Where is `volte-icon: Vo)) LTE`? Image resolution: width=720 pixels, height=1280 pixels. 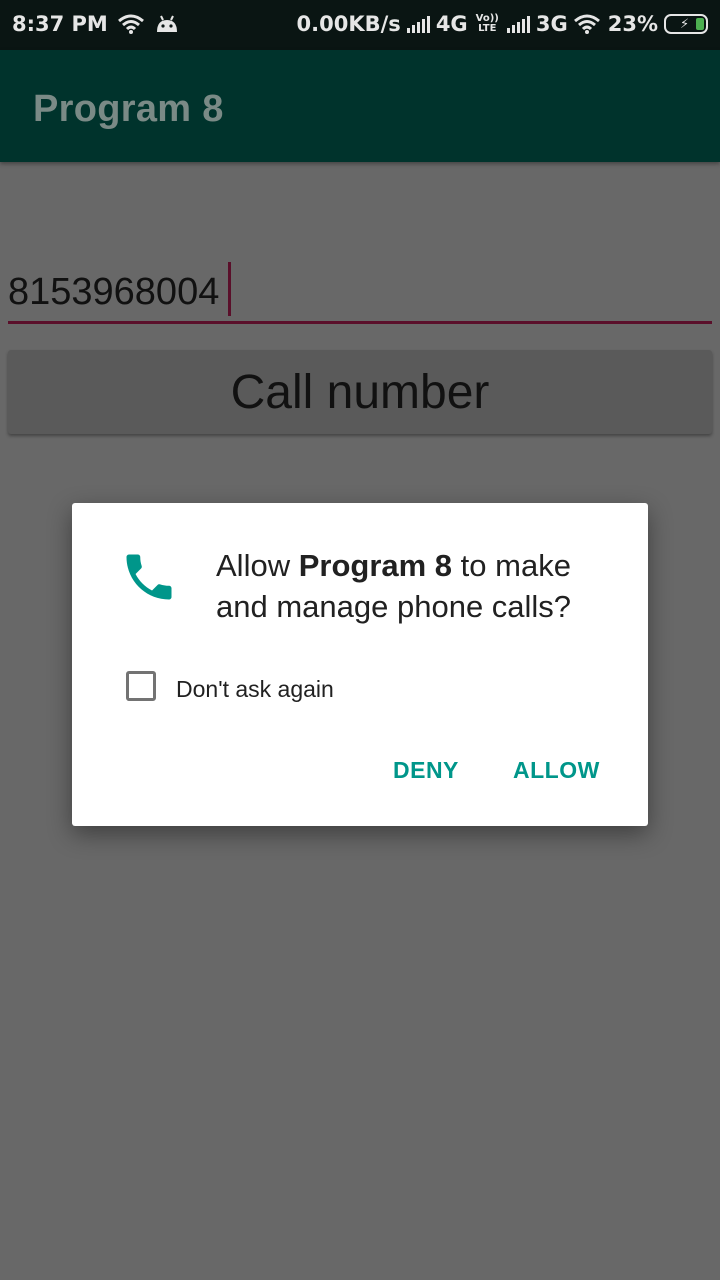 volte-icon: Vo)) LTE is located at coordinates (487, 24).